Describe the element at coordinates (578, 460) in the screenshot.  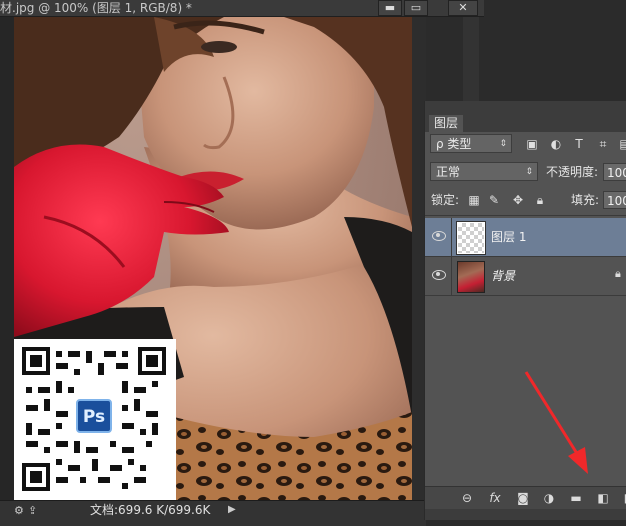
I see `annotation-arrow-head` at that location.